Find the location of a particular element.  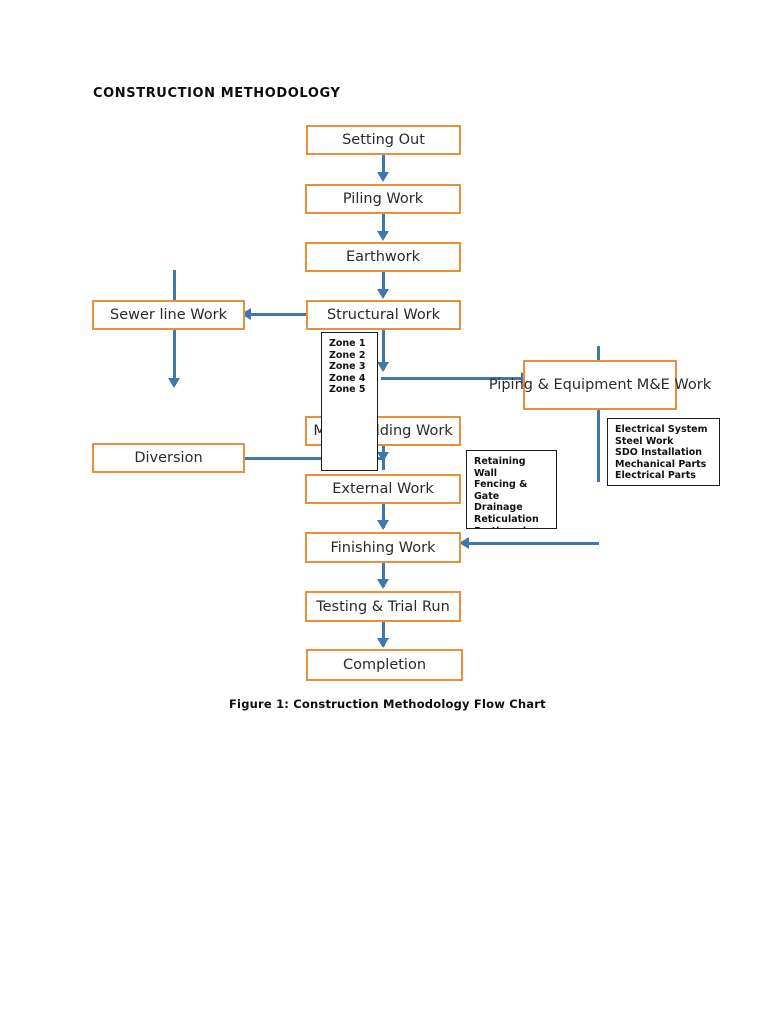

connector-structural-to-sewer is located at coordinates (279, 314).